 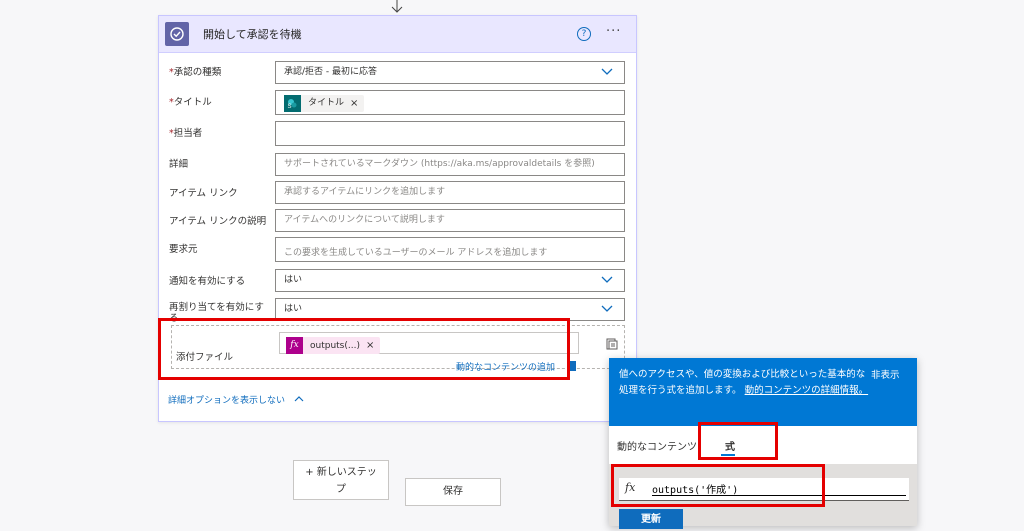 I want to click on enable-reassignment-label-line1: 再割り当てを有効にす, so click(x=216, y=307).